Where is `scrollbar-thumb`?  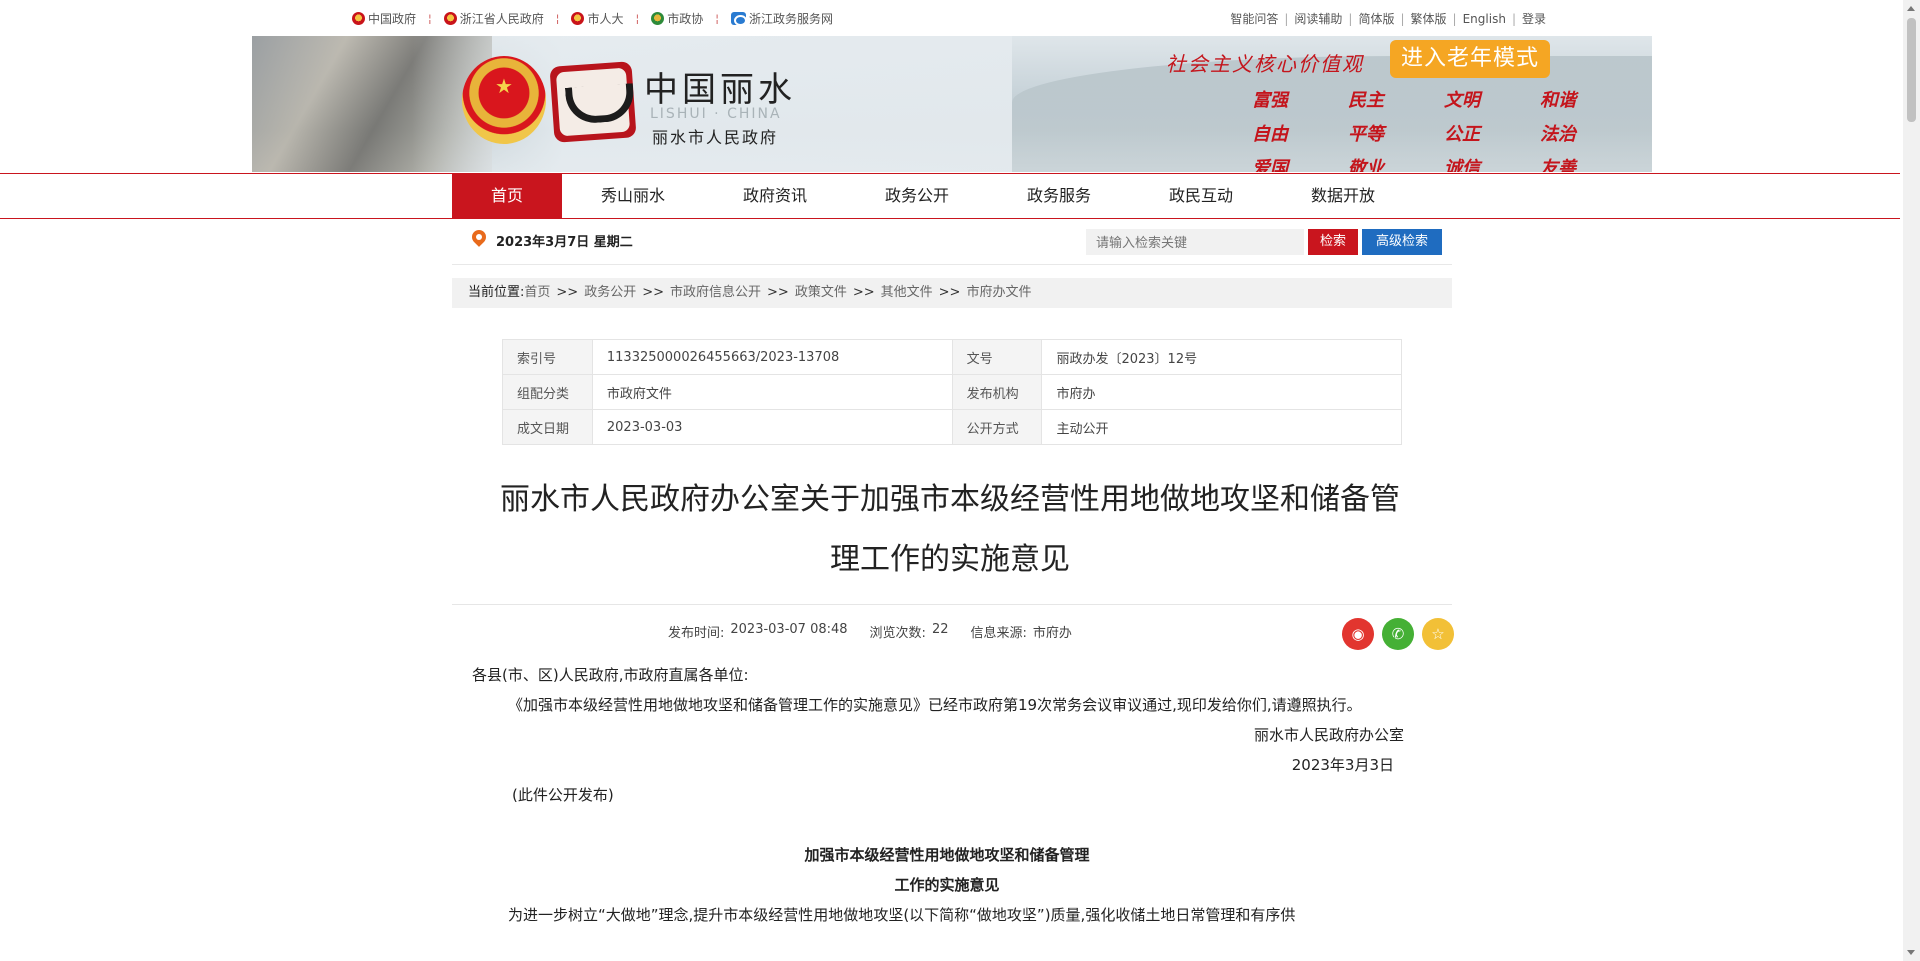 scrollbar-thumb is located at coordinates (1911, 70).